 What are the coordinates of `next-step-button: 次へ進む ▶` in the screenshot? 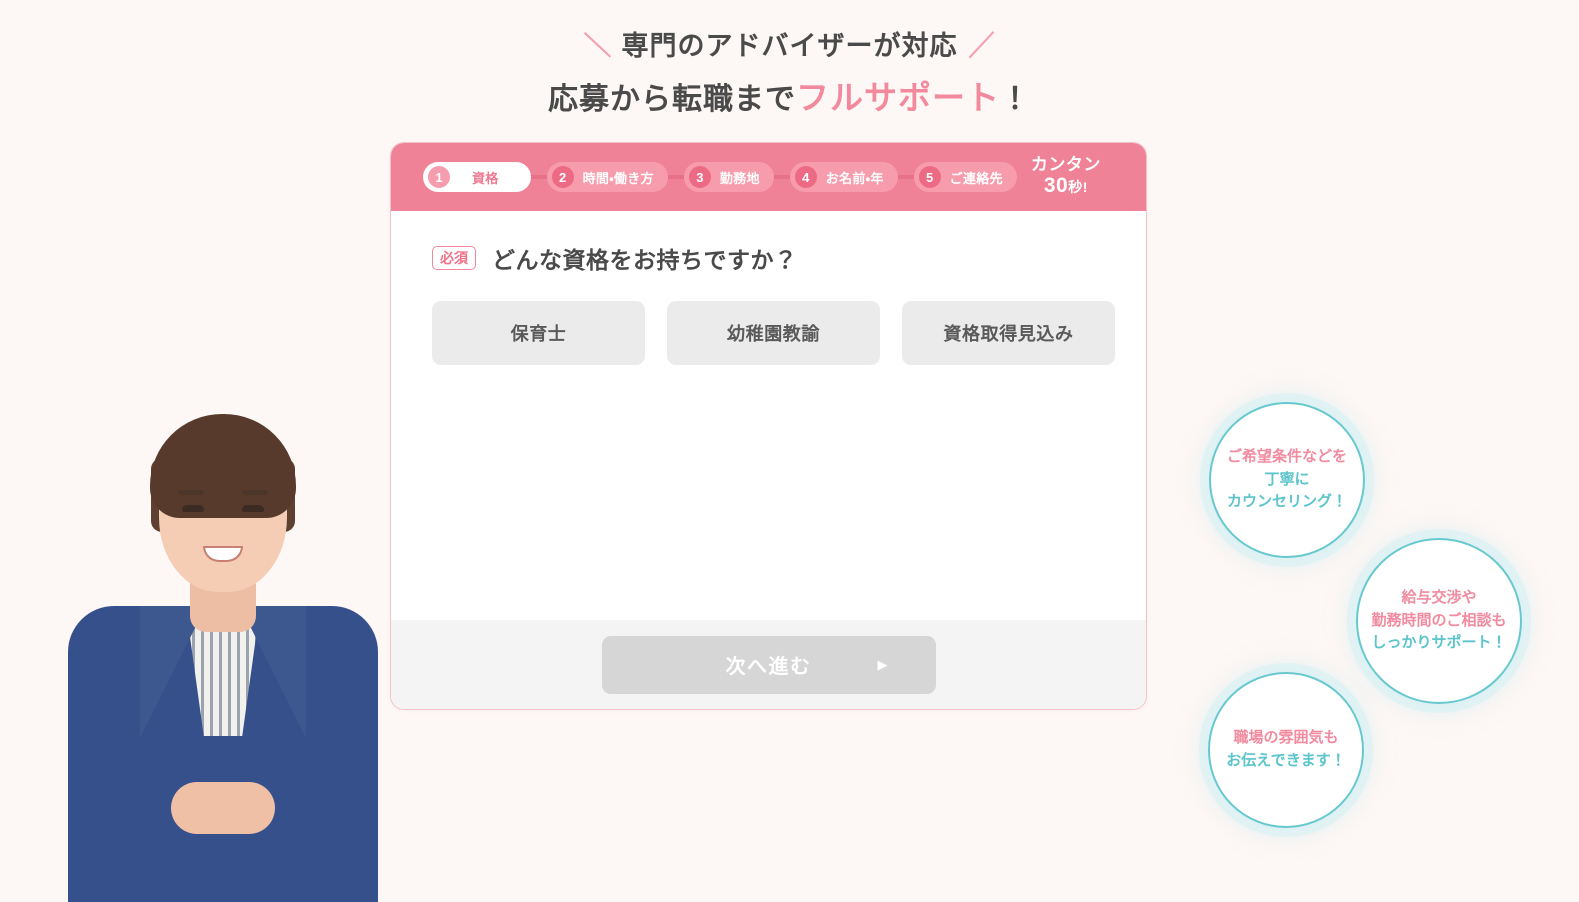 It's located at (768, 664).